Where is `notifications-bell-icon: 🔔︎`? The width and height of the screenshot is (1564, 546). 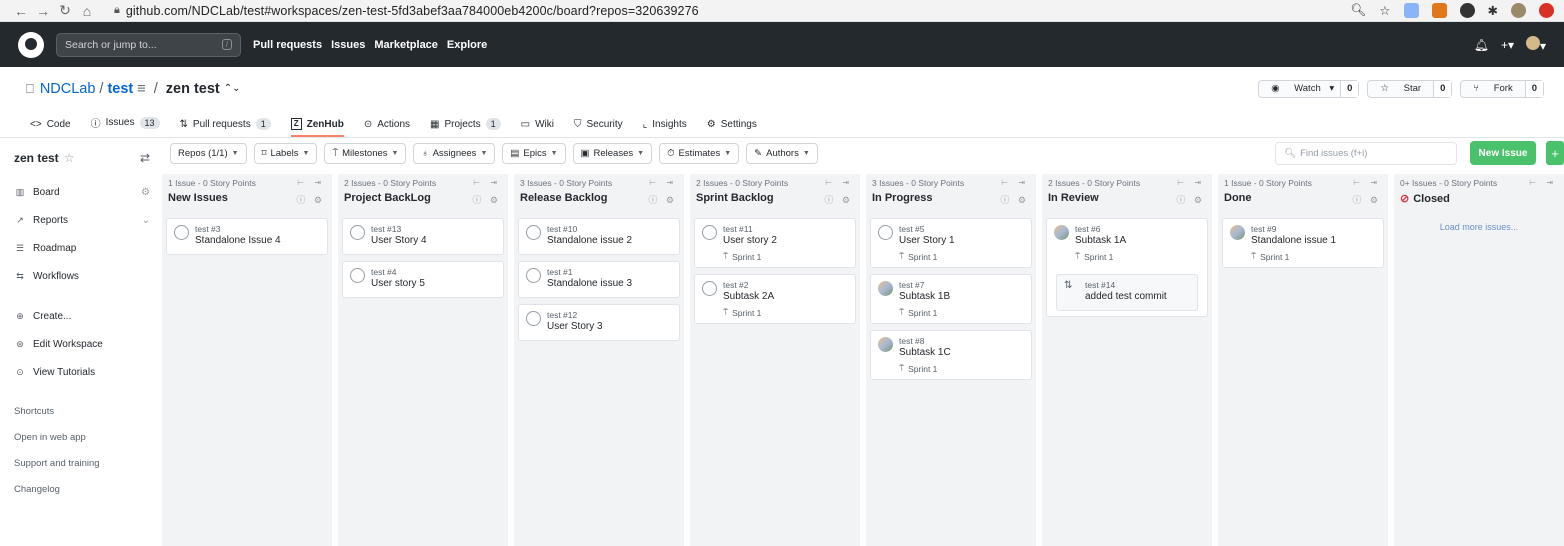 notifications-bell-icon: 🔔︎ is located at coordinates (1481, 45).